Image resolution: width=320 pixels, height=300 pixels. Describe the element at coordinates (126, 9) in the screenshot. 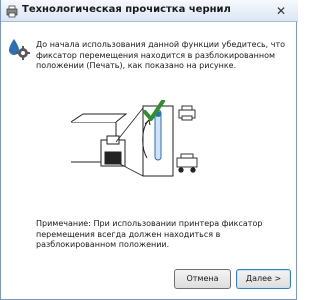

I see `window-title: Технологическая прочистка чернил` at that location.